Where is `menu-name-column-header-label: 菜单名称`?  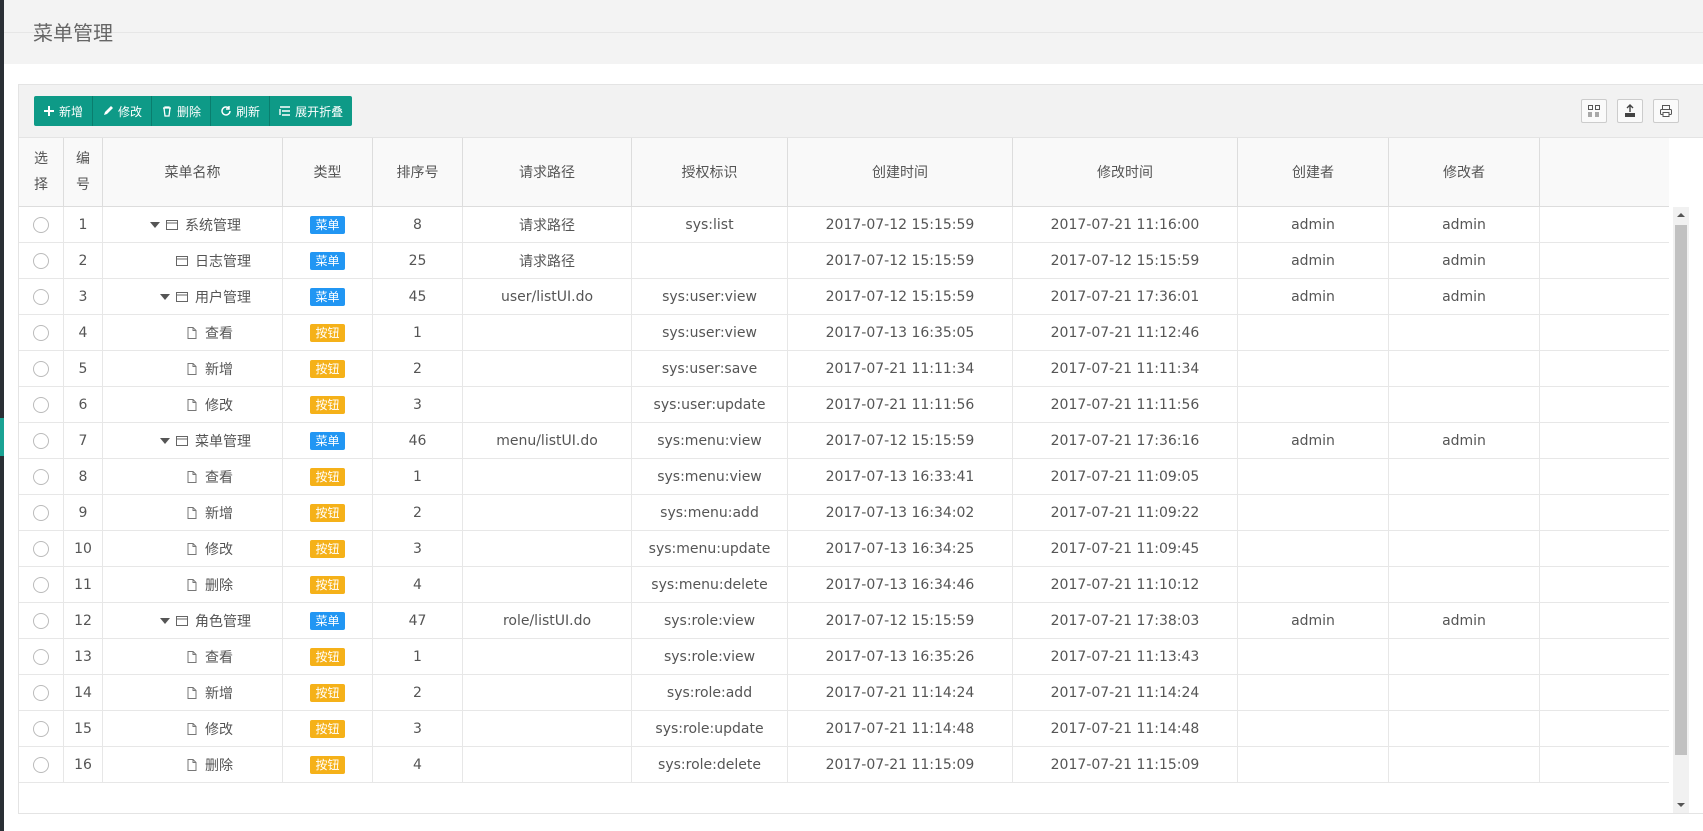
menu-name-column-header-label: 菜单名称 is located at coordinates (192, 173).